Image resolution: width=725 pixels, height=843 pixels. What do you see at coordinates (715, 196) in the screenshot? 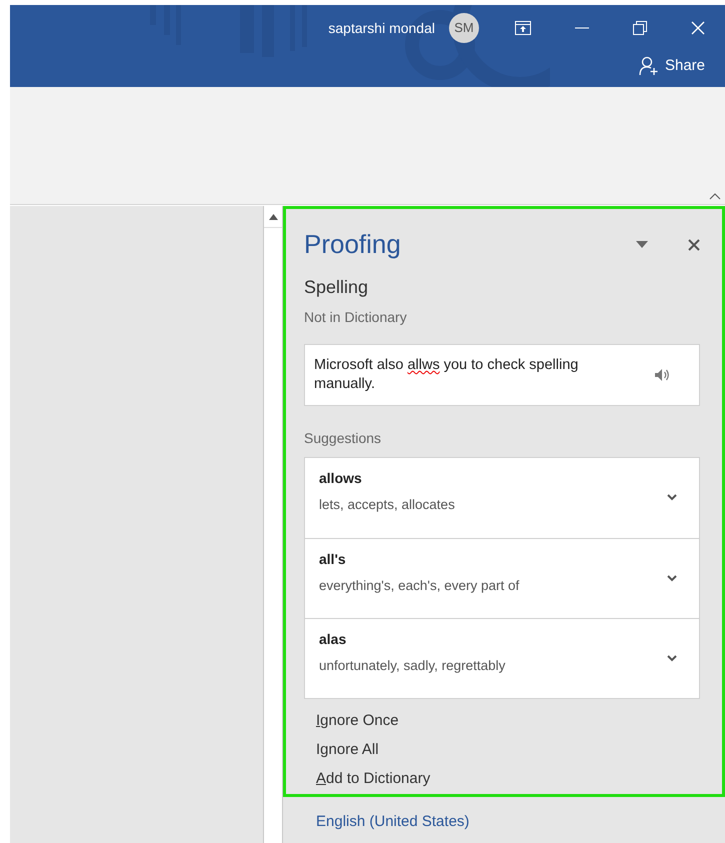
I see `collapse-ribbon-icon` at bounding box center [715, 196].